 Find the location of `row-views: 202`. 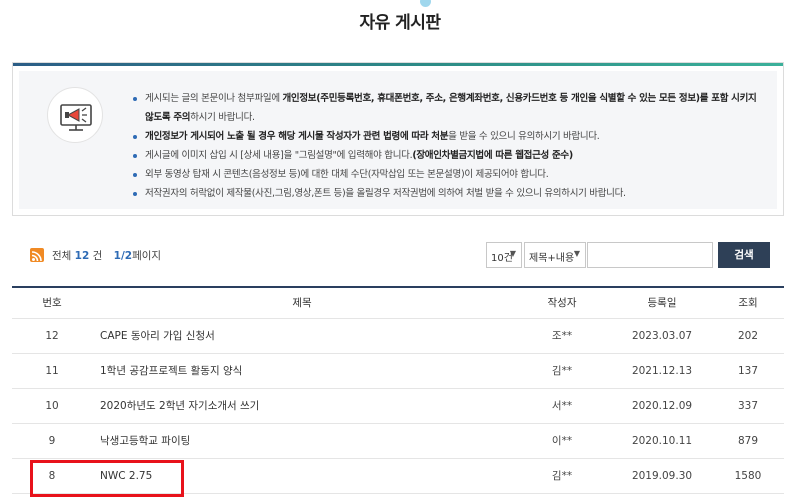

row-views: 202 is located at coordinates (748, 336).